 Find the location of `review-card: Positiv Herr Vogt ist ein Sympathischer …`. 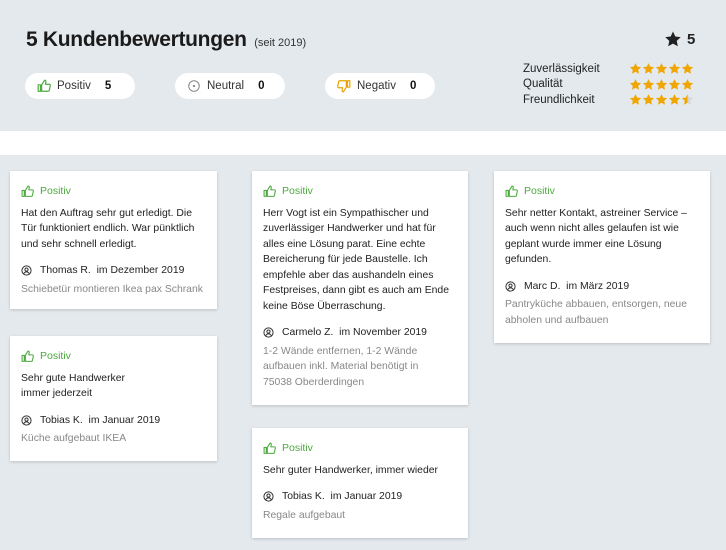

review-card: Positiv Herr Vogt ist ein Sympathischer … is located at coordinates (360, 288).